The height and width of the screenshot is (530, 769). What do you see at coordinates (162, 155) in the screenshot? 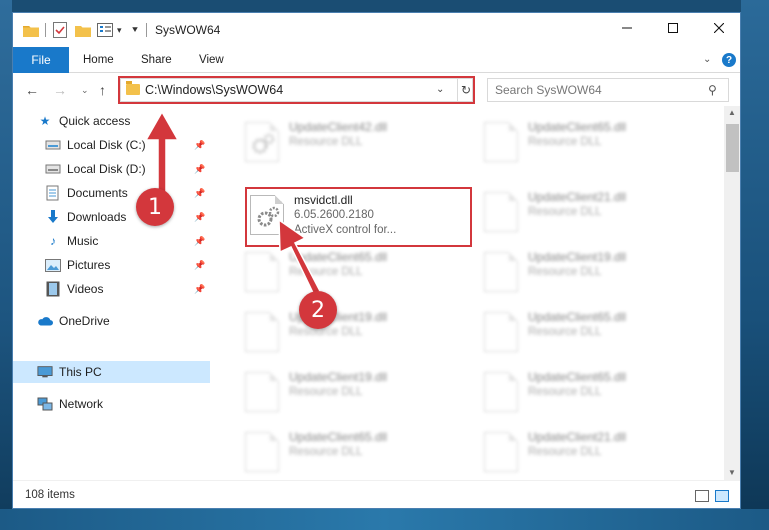
I see `arrow-1-shape` at bounding box center [162, 155].